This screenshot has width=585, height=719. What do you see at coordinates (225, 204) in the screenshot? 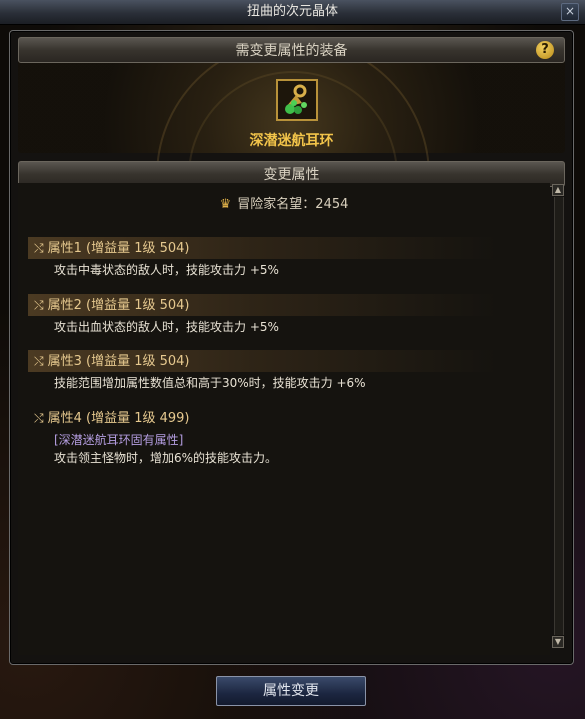
I see `fame-icon: ♛` at bounding box center [225, 204].